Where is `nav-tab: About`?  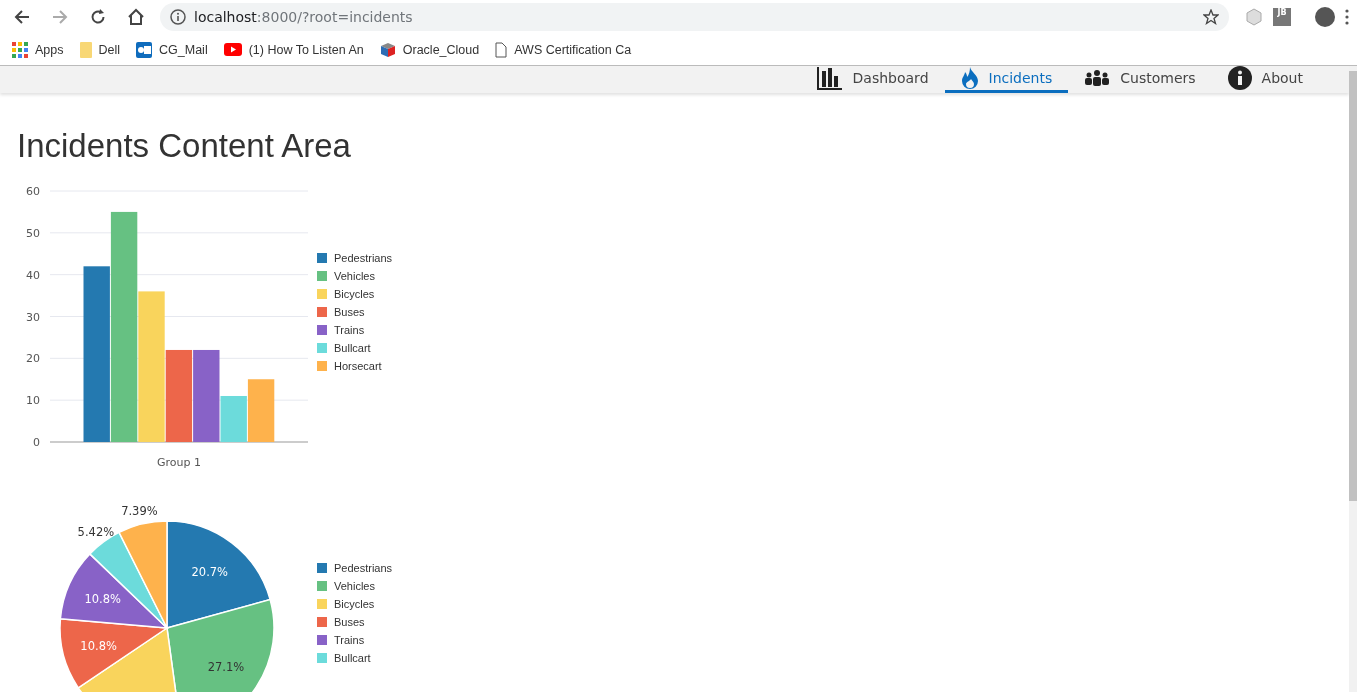
nav-tab: About is located at coordinates (1265, 79).